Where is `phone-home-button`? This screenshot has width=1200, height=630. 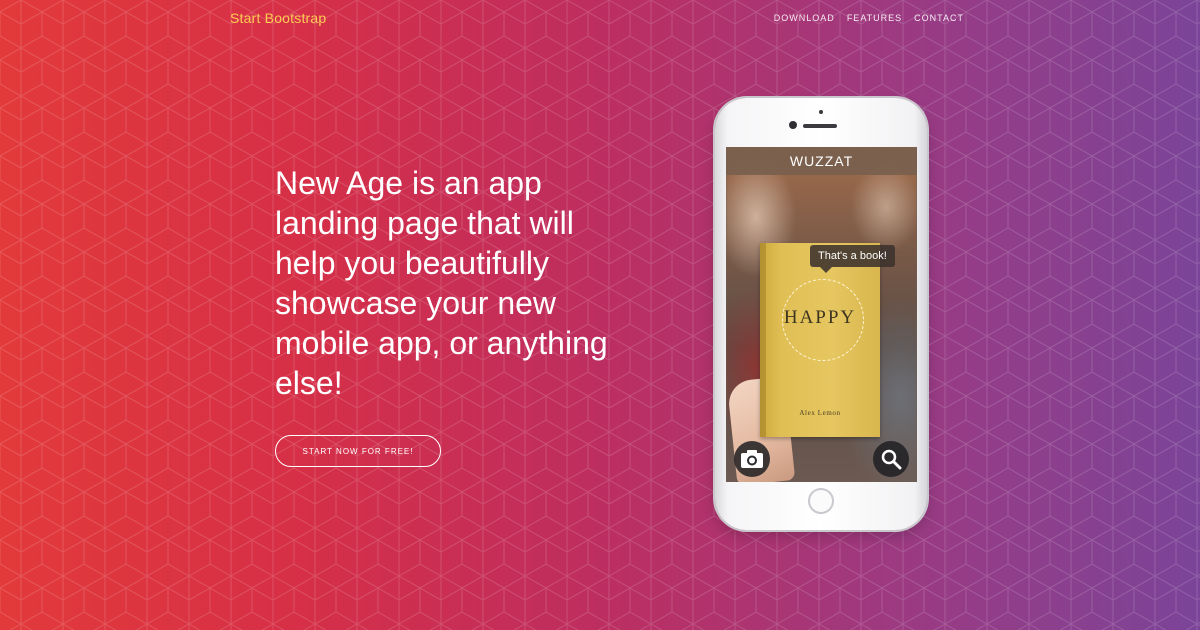 phone-home-button is located at coordinates (821, 501).